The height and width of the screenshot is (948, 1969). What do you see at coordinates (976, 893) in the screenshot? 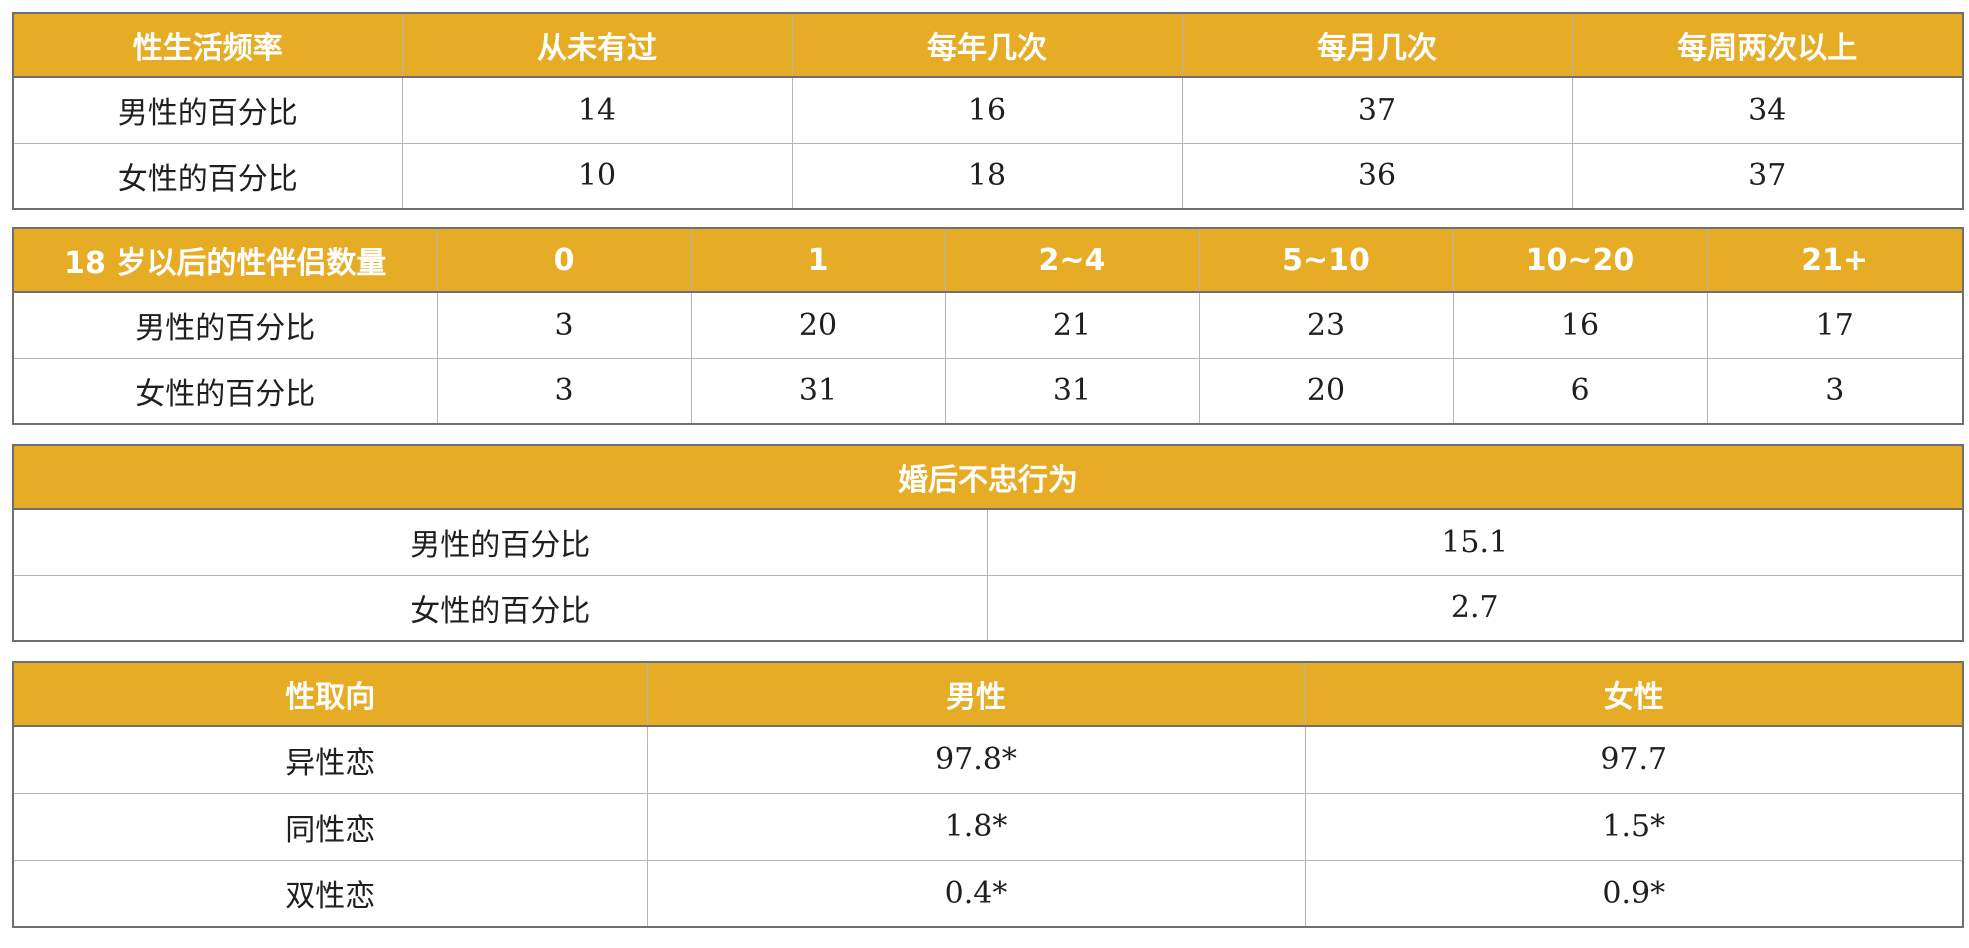
I see `table-cell: 0.4*` at bounding box center [976, 893].